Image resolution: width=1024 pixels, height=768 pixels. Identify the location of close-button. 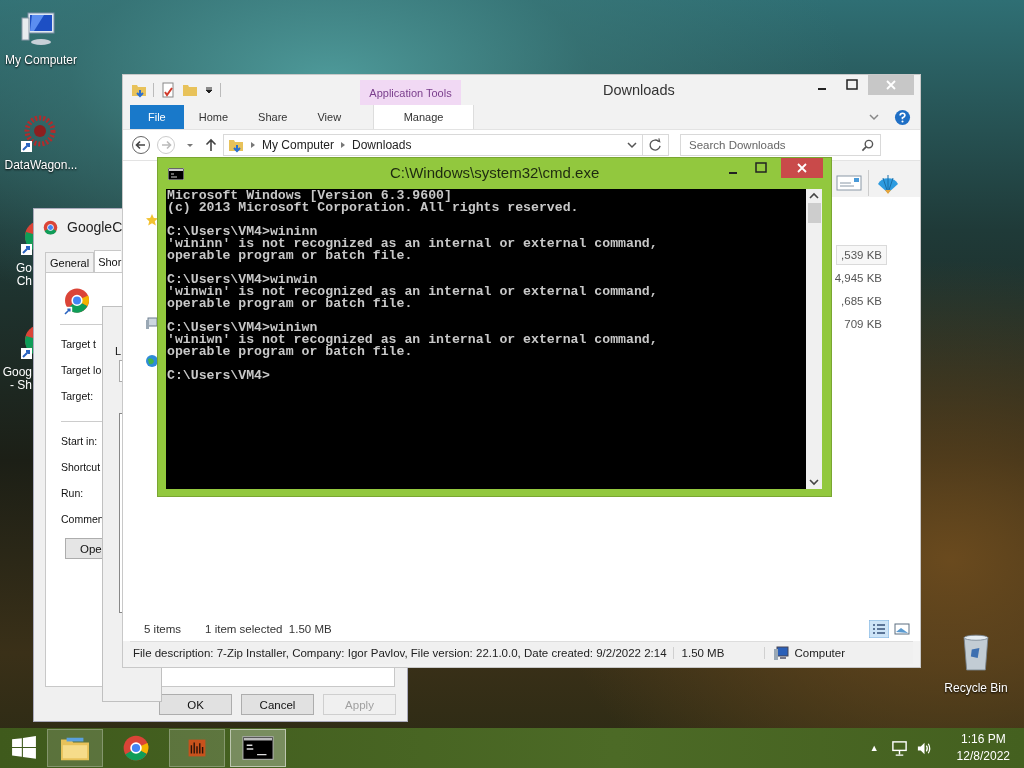
(802, 168).